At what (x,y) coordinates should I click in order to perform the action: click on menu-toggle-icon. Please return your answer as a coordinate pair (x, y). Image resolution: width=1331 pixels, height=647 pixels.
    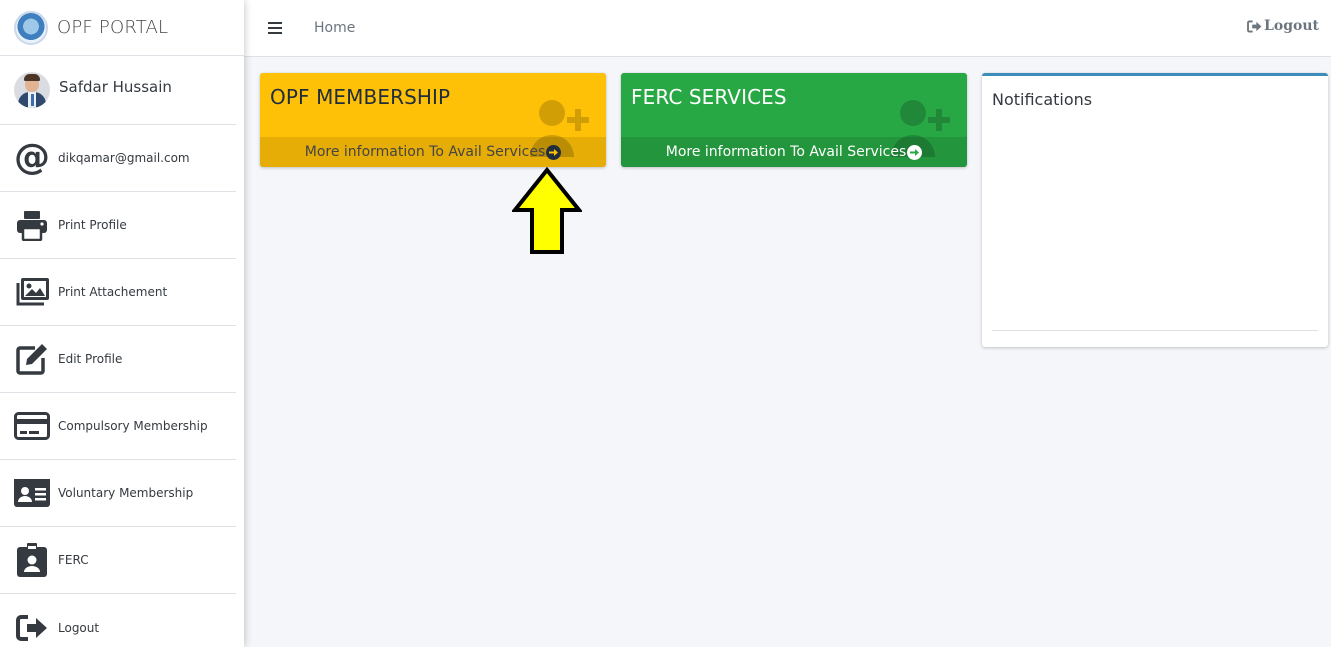
    Looking at the image, I should click on (275, 28).